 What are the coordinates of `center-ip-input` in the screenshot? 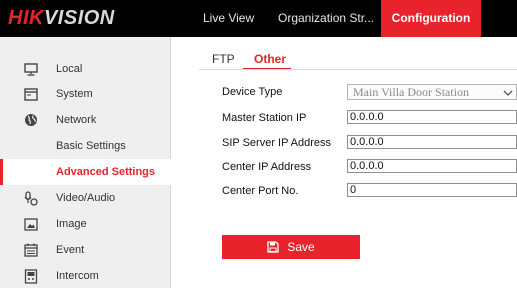 It's located at (432, 166).